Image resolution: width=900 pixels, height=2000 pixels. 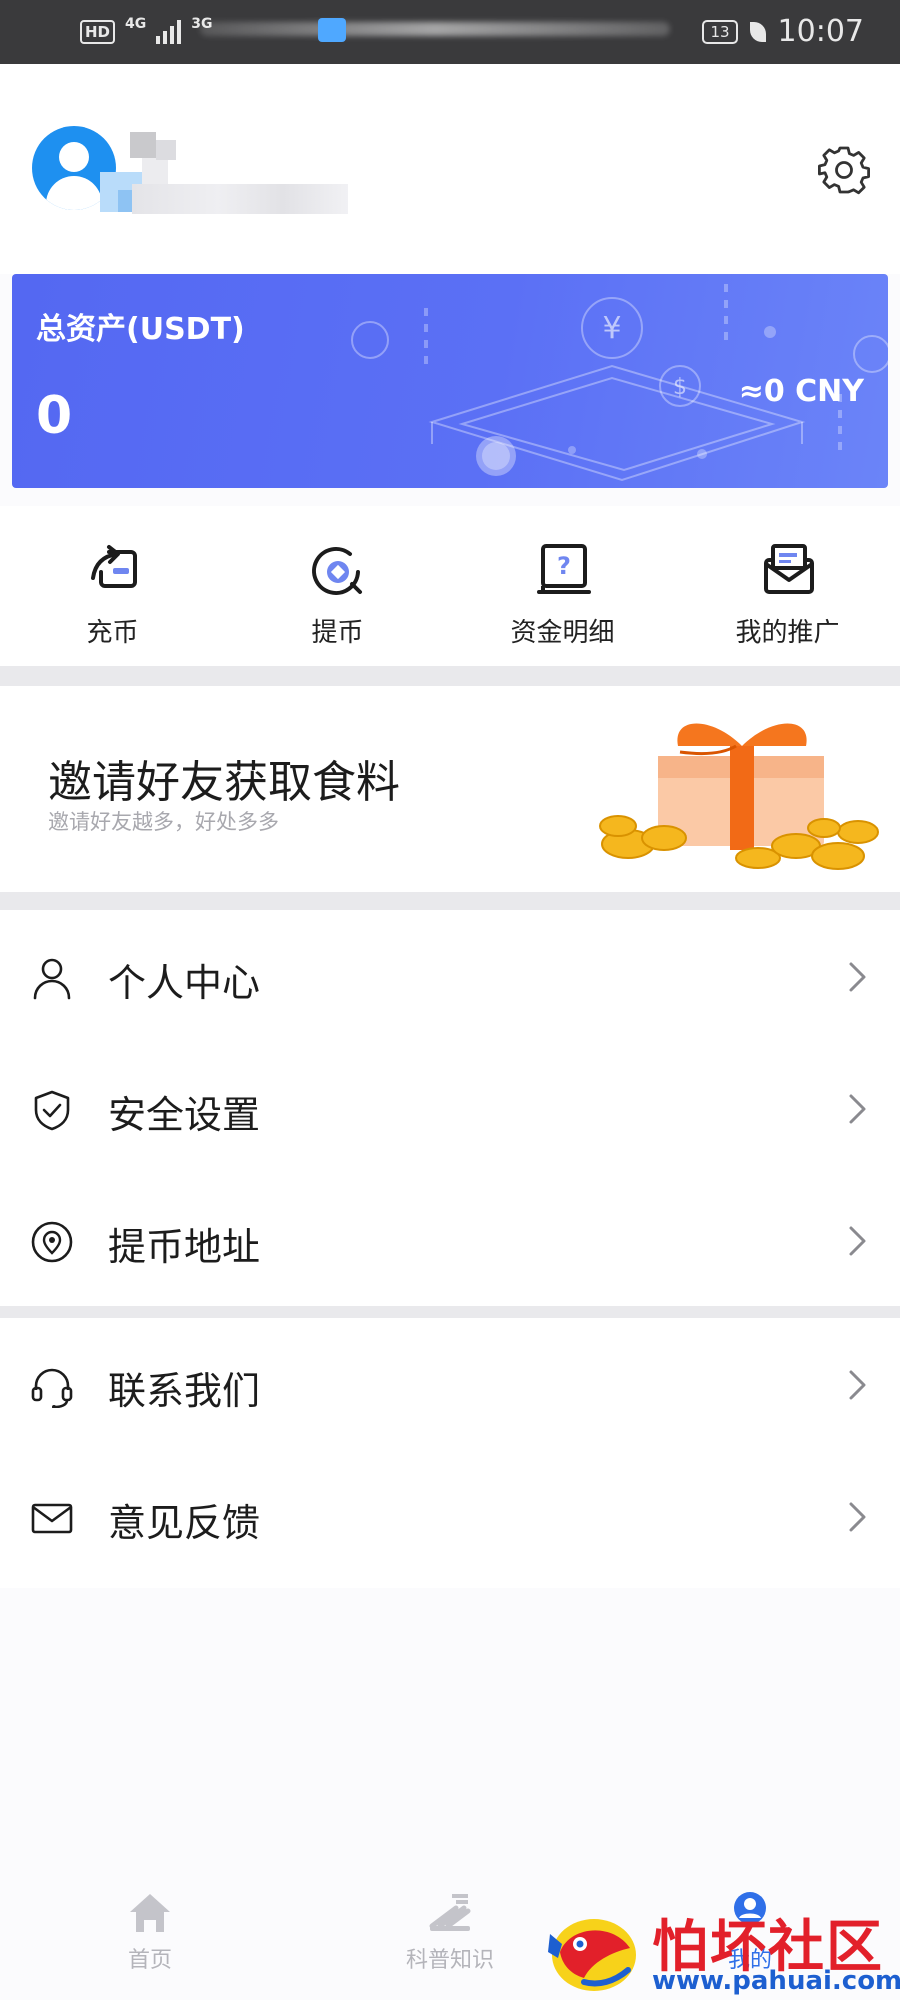 I want to click on tab-label: 科普知识, so click(x=449, y=1960).